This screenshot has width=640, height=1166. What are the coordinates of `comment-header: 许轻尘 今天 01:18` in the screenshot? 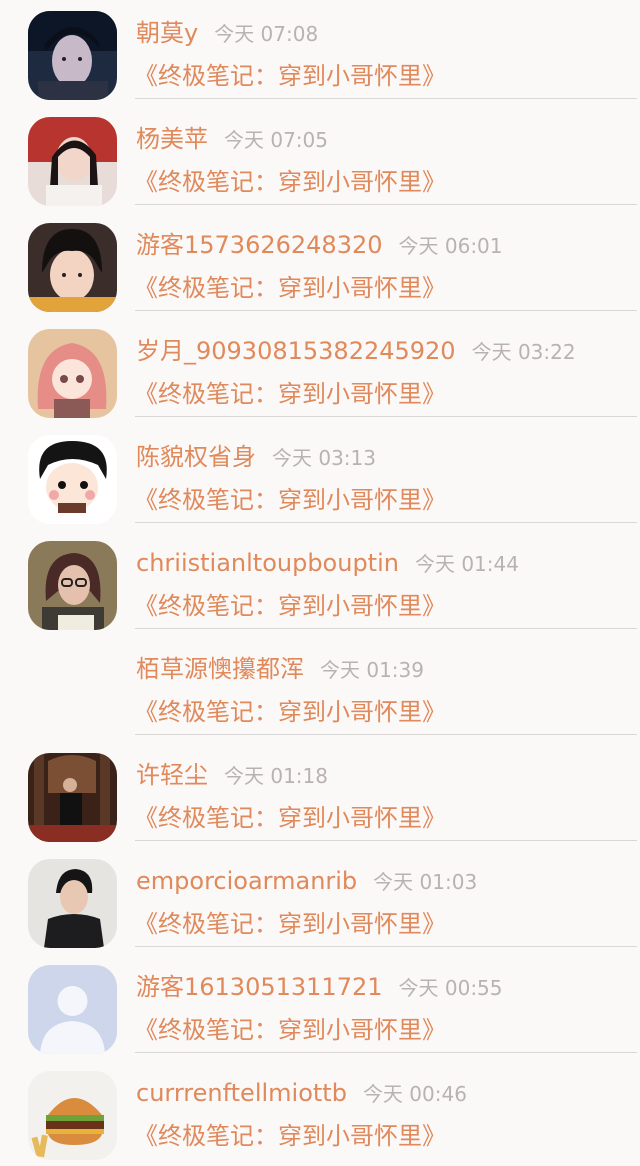 It's located at (232, 775).